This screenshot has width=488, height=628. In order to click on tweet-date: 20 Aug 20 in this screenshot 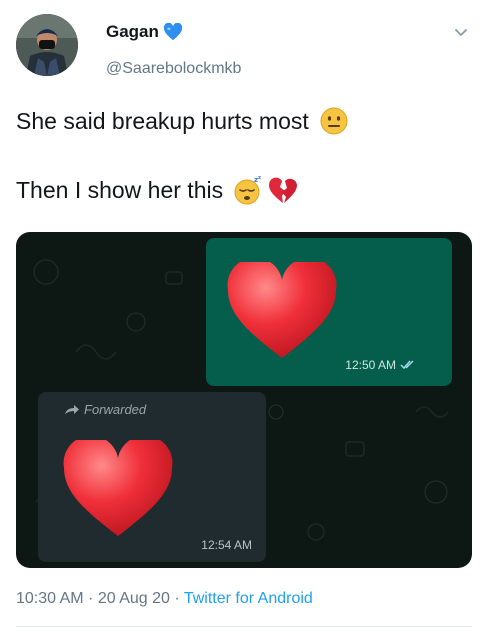, I will do `click(134, 598)`.